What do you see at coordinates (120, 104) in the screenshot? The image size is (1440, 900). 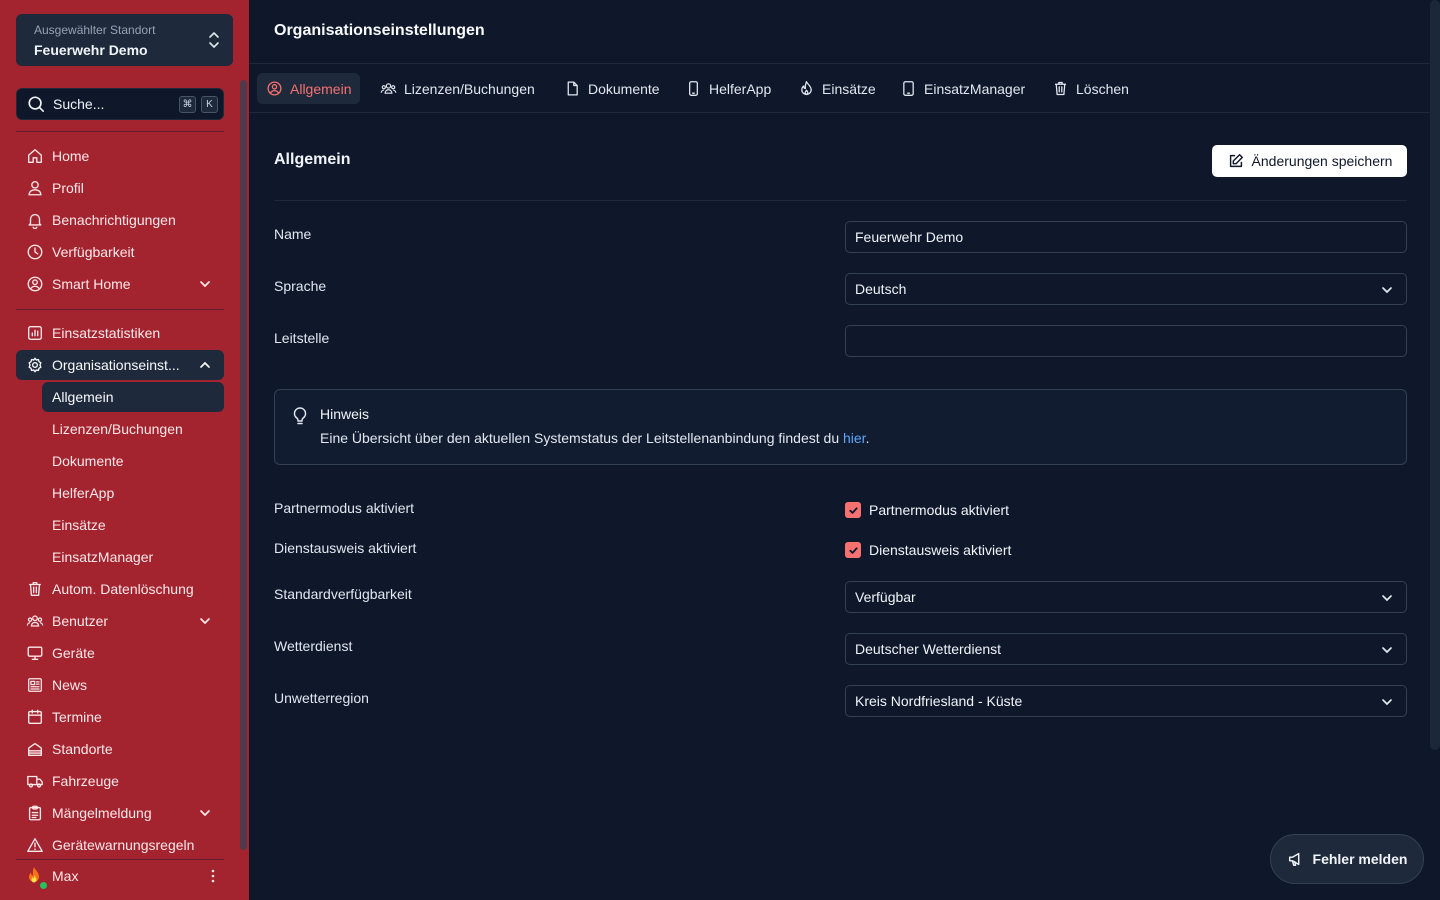 I see `search-input: Suche... ⌘ K` at bounding box center [120, 104].